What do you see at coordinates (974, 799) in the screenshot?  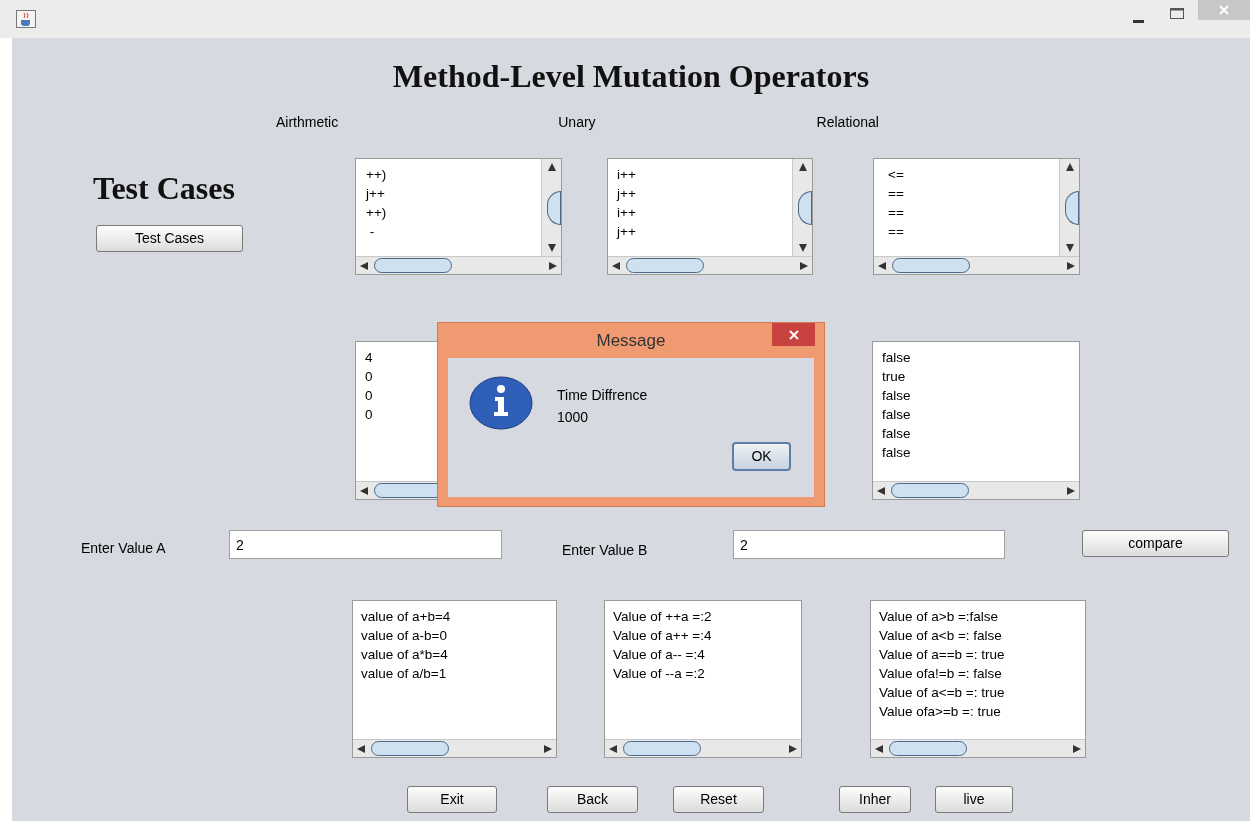 I see `action-button: live` at bounding box center [974, 799].